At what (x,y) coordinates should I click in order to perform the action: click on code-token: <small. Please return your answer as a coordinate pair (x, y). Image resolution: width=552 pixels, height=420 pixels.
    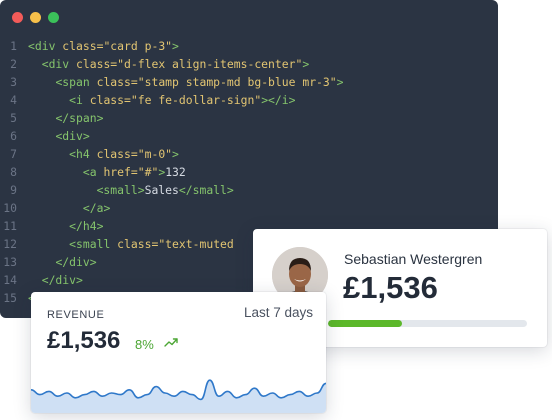
    Looking at the image, I should click on (93, 244).